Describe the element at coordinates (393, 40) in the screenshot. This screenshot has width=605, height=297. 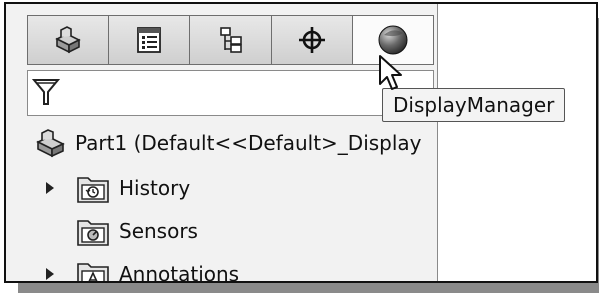
I see `display-manager-icon` at that location.